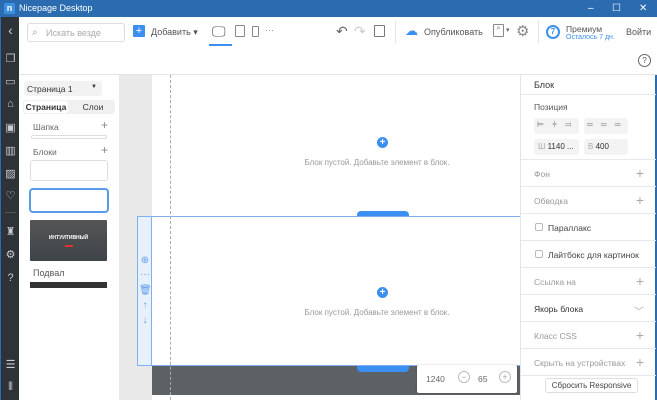 The height and width of the screenshot is (400, 657). What do you see at coordinates (104, 125) in the screenshot?
I see `add-header-icon: +` at bounding box center [104, 125].